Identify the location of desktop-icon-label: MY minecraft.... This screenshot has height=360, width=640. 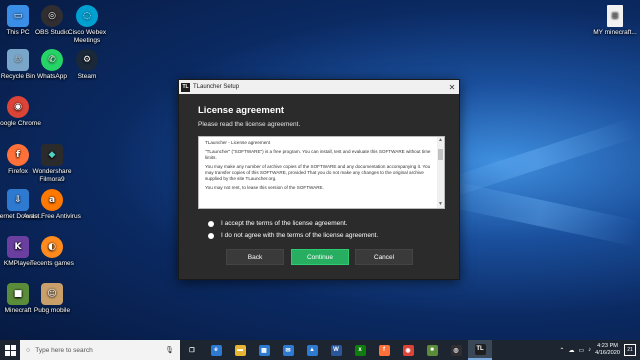
(615, 32).